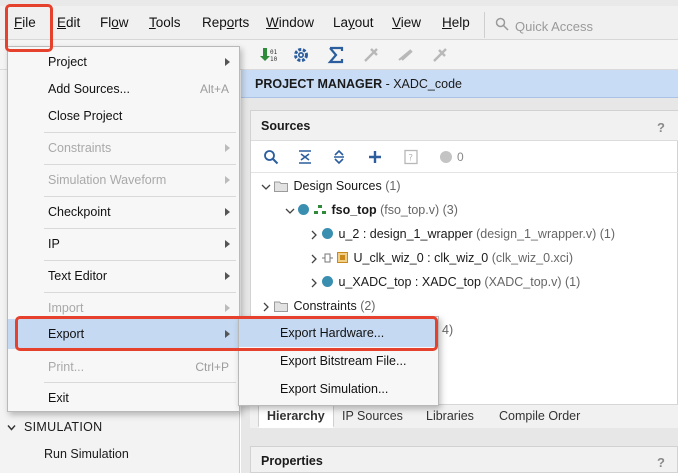  What do you see at coordinates (448, 330) in the screenshot?
I see `tree-row-partial: 4)` at bounding box center [448, 330].